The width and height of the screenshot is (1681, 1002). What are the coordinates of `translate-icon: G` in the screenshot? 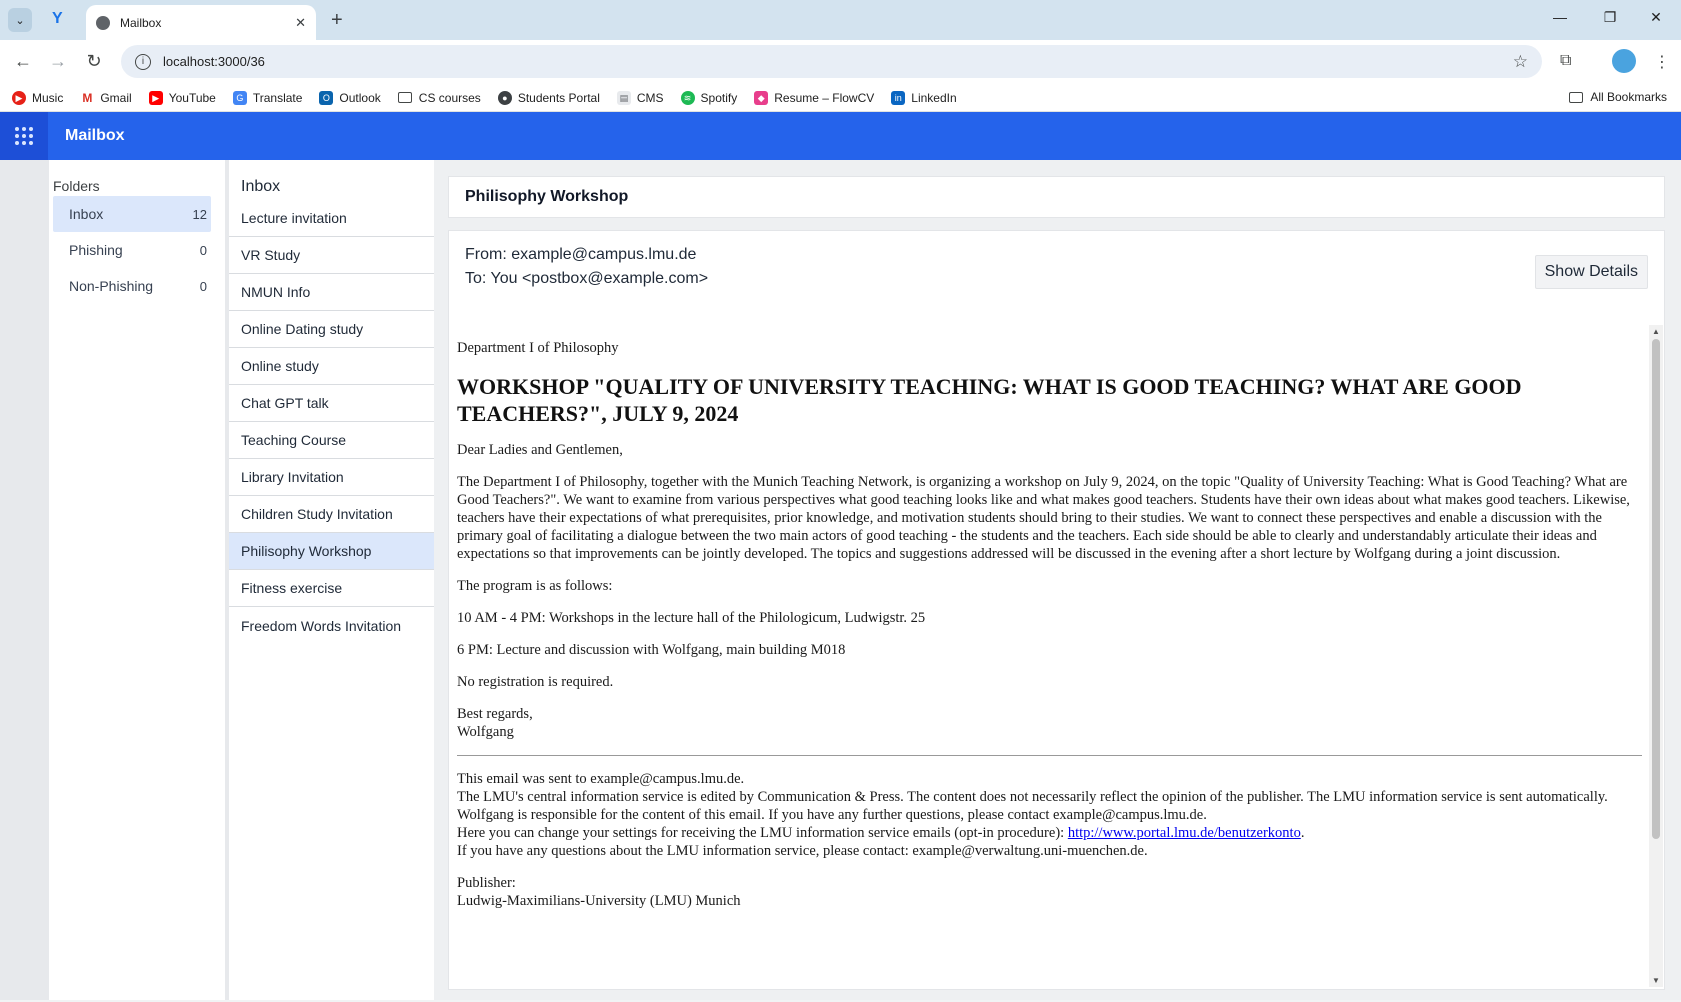 It's located at (239, 97).